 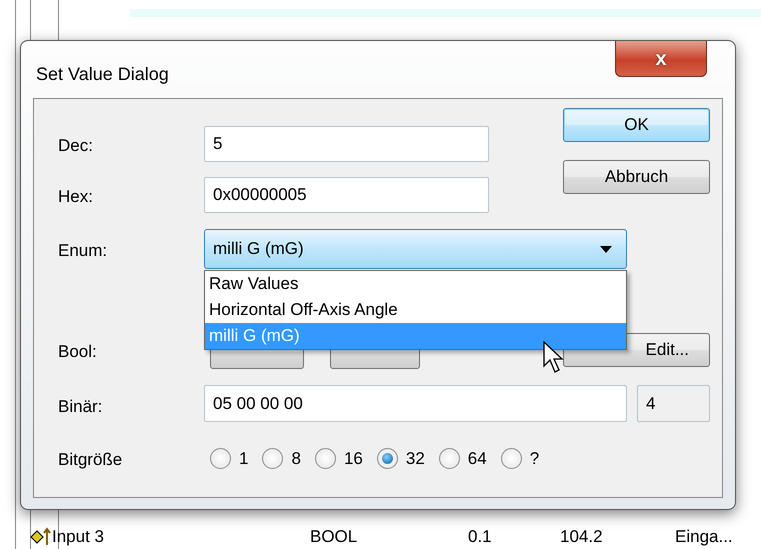 What do you see at coordinates (83, 251) in the screenshot?
I see `field-label: Enum:` at bounding box center [83, 251].